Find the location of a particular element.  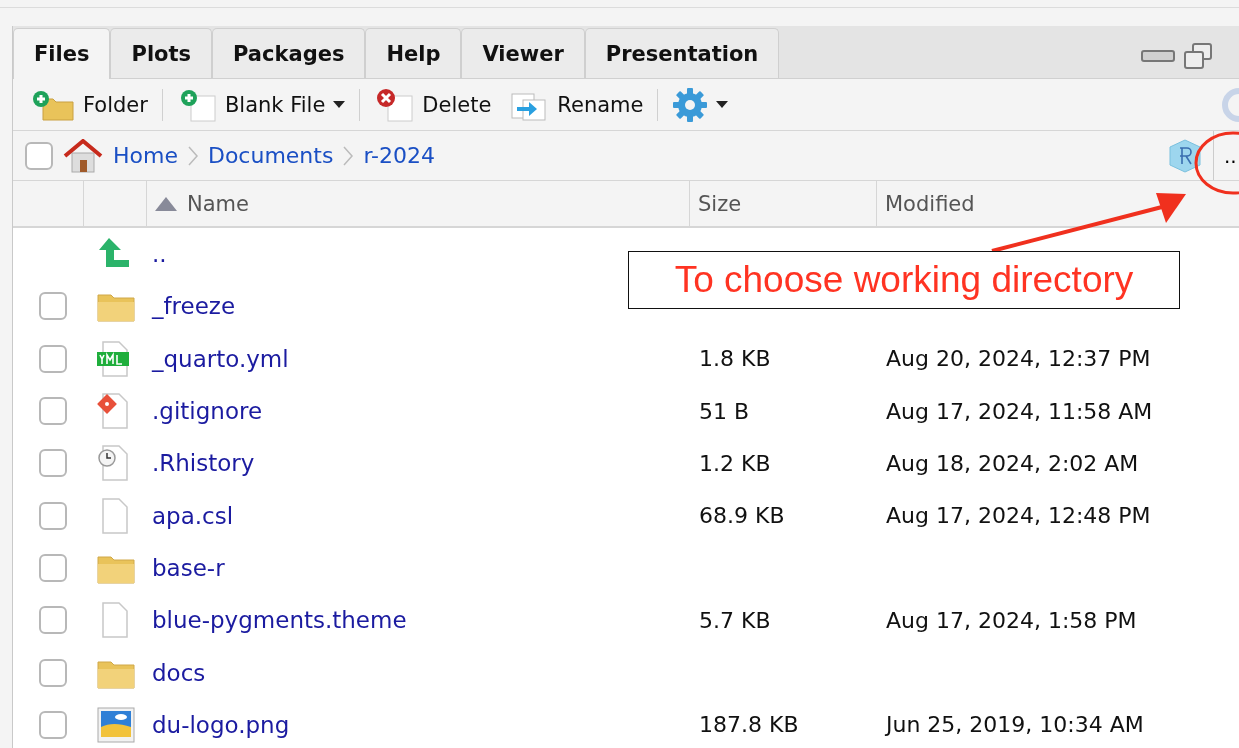

tab: Plots is located at coordinates (161, 53).